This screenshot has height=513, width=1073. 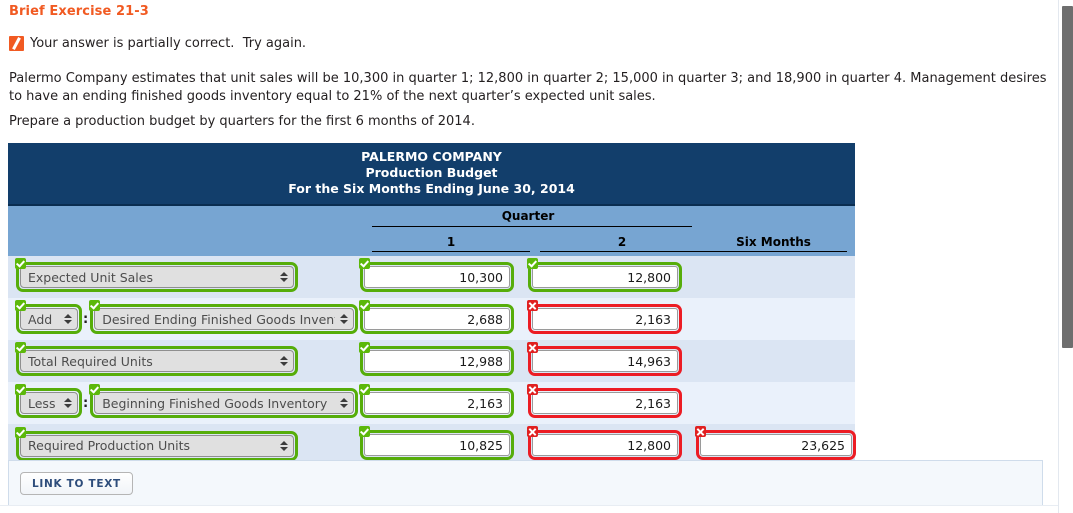 I want to click on row-0-q2-field, so click(x=604, y=275).